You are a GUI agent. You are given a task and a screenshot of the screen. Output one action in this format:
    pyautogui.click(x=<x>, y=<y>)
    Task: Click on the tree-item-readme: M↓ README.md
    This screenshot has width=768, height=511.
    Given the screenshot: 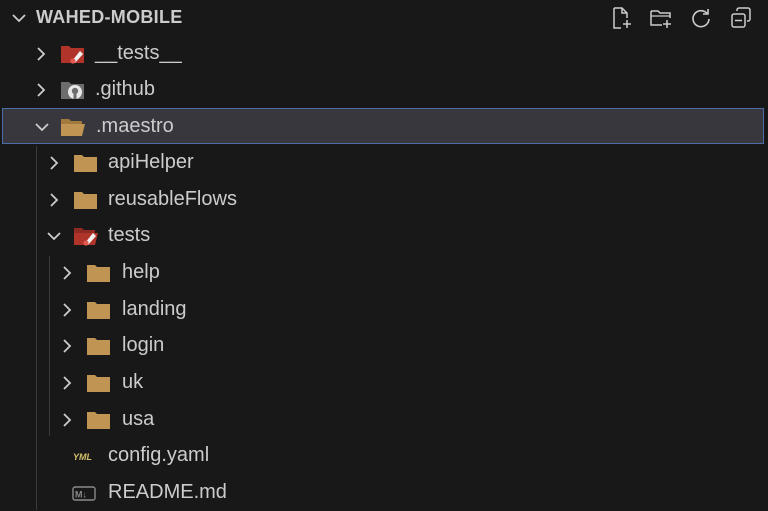 What is the action you would take?
    pyautogui.click(x=384, y=493)
    